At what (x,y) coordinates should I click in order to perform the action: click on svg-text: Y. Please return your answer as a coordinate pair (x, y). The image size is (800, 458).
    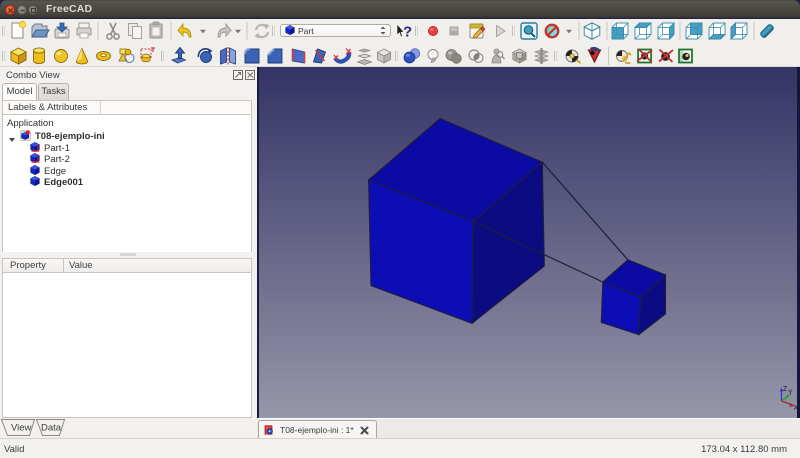
    Looking at the image, I should click on (790, 393).